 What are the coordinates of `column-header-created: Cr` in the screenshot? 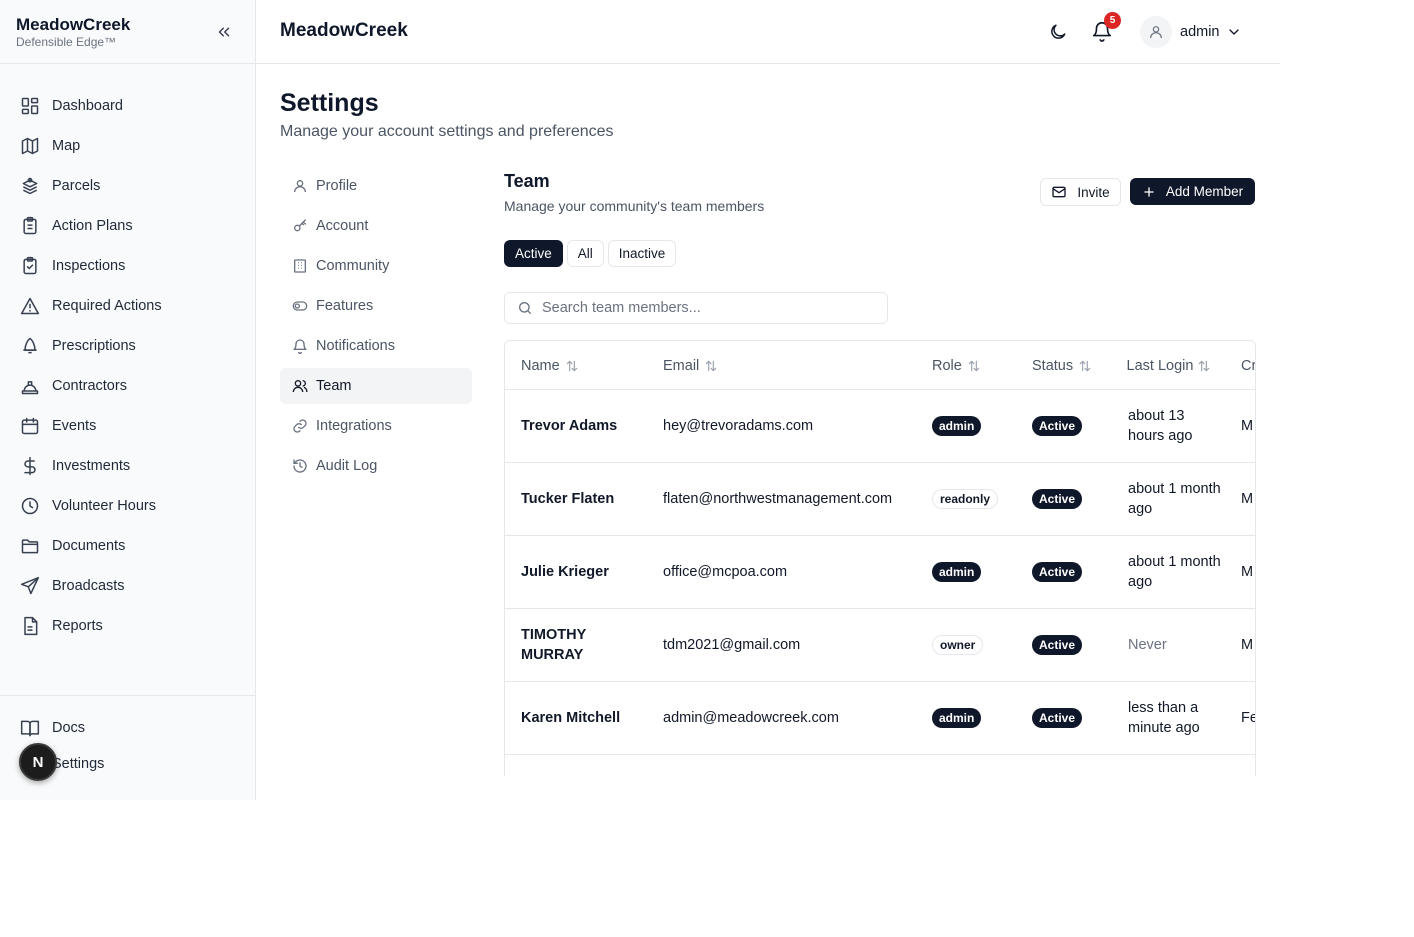 It's located at (1248, 365).